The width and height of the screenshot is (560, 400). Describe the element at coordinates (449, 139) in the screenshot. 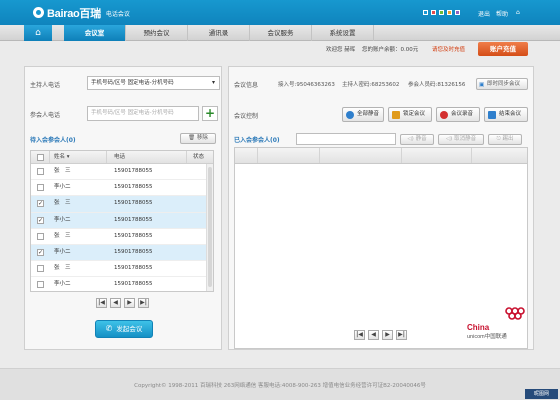

I see `unmute-icon: ◁)` at that location.